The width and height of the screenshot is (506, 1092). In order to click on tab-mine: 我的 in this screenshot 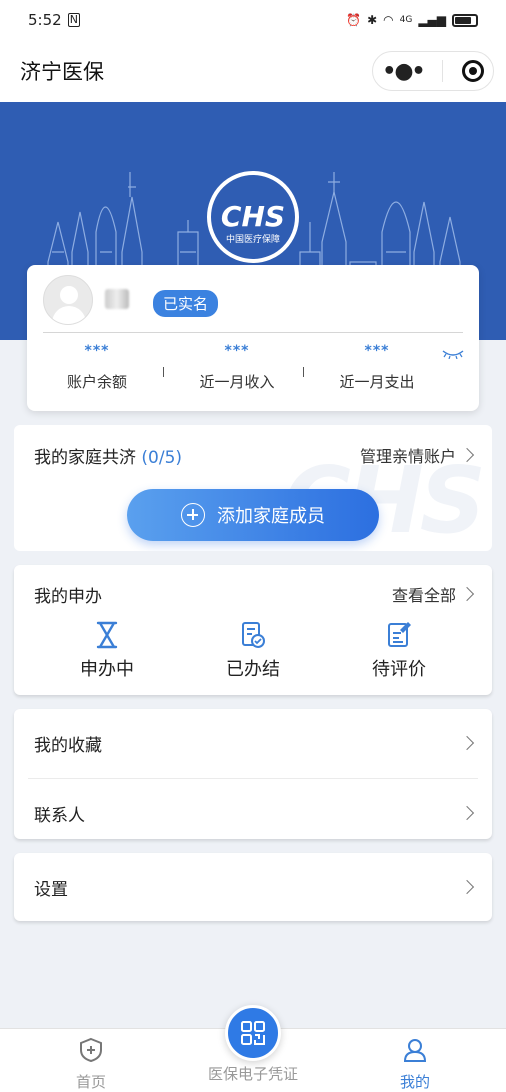, I will do `click(415, 1064)`.